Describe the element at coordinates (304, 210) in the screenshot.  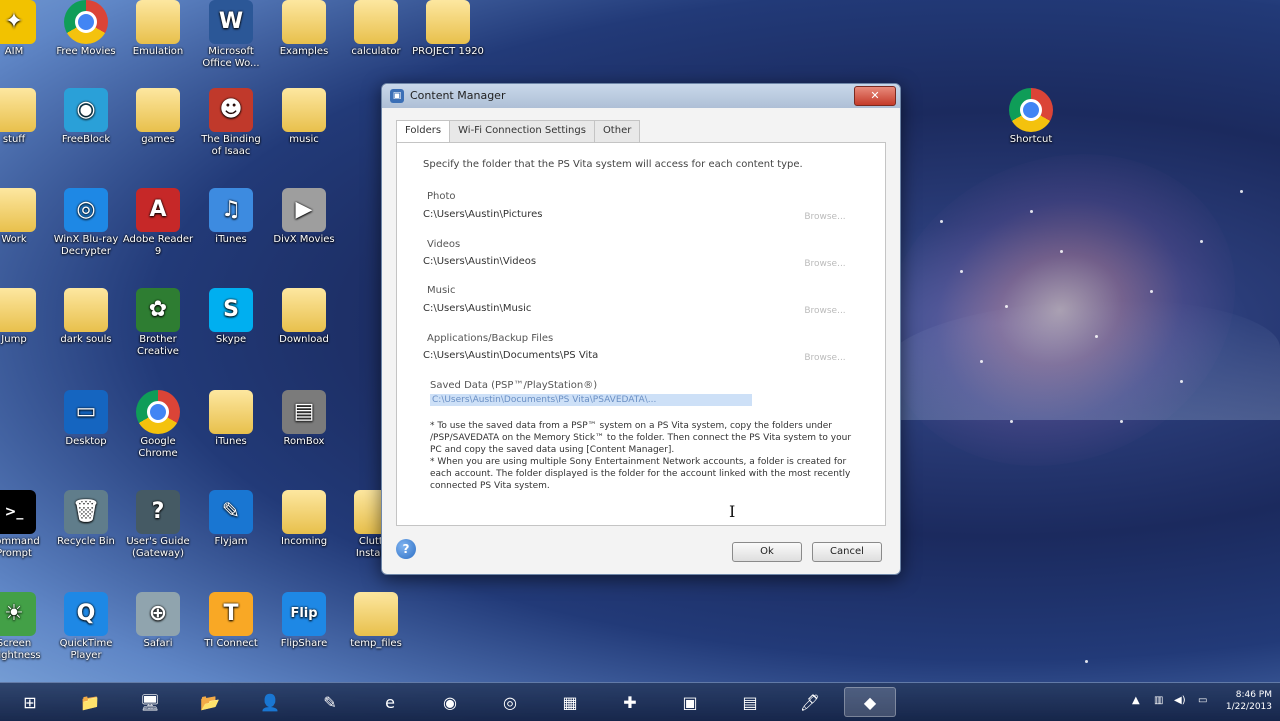
I see `app-icon: ▶` at that location.